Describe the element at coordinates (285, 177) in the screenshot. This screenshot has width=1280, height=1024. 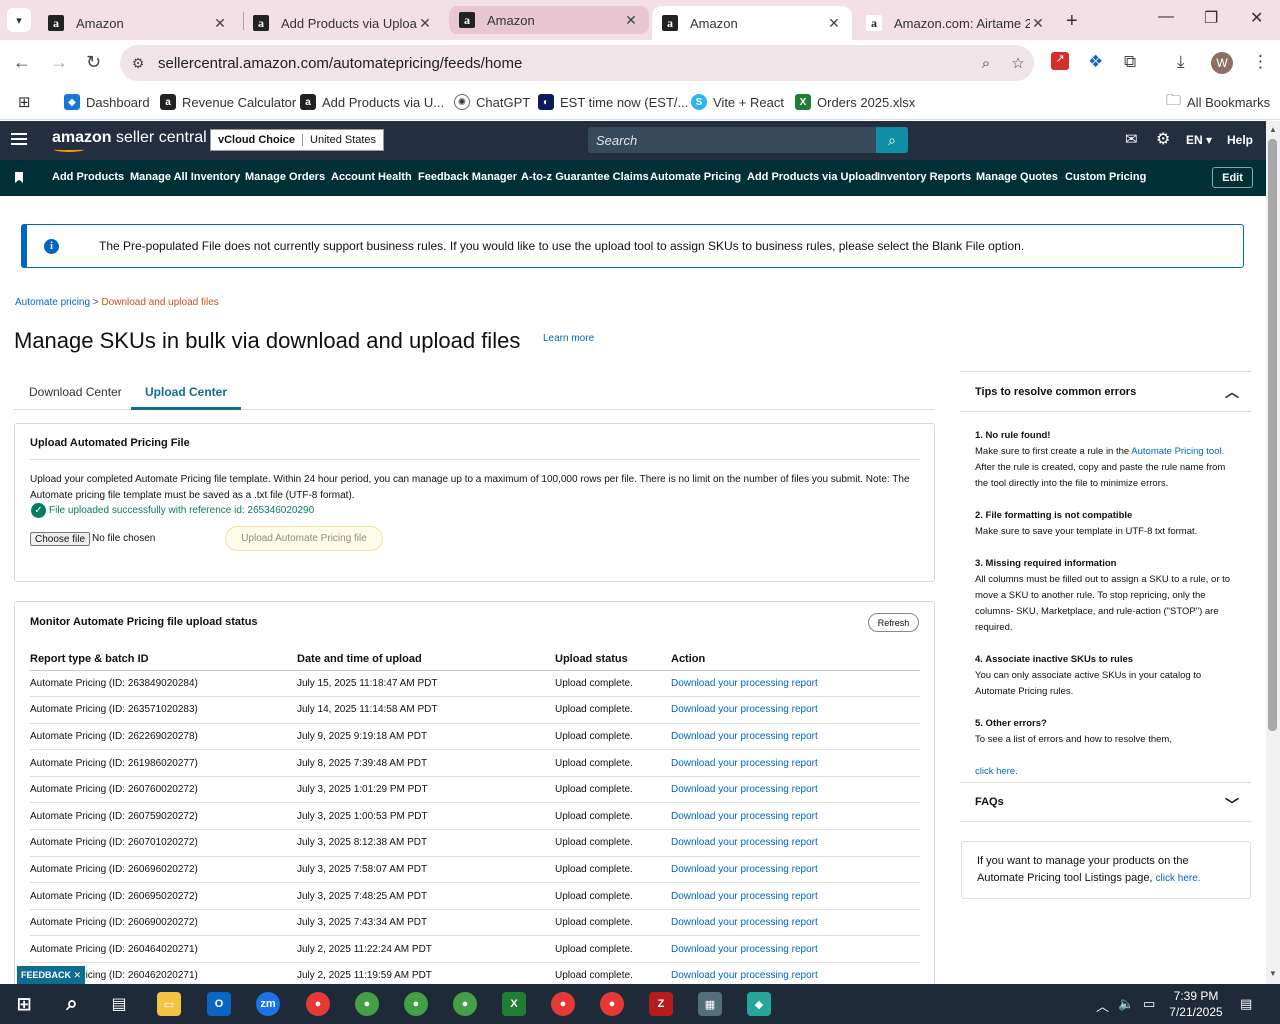
I see `nav-manage-orders: Manage Orders` at that location.